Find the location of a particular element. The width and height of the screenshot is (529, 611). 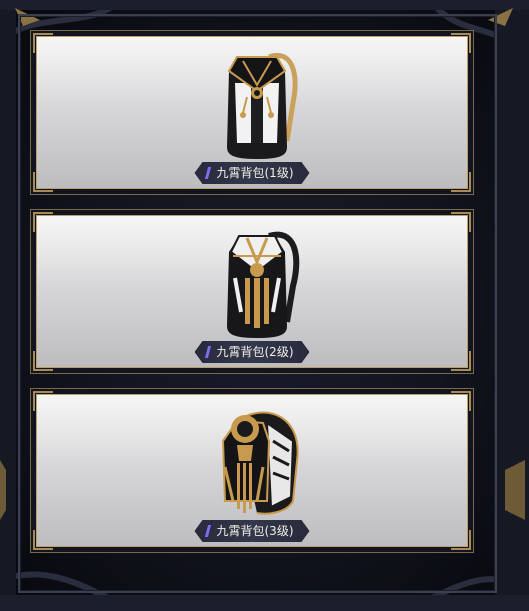

item-name-badge: 九霄背包(2级) is located at coordinates (252, 352).